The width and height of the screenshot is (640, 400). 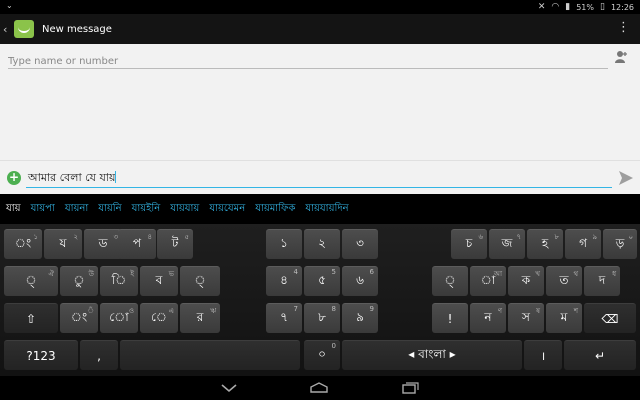 I want to click on home-icon, so click(x=319, y=388).